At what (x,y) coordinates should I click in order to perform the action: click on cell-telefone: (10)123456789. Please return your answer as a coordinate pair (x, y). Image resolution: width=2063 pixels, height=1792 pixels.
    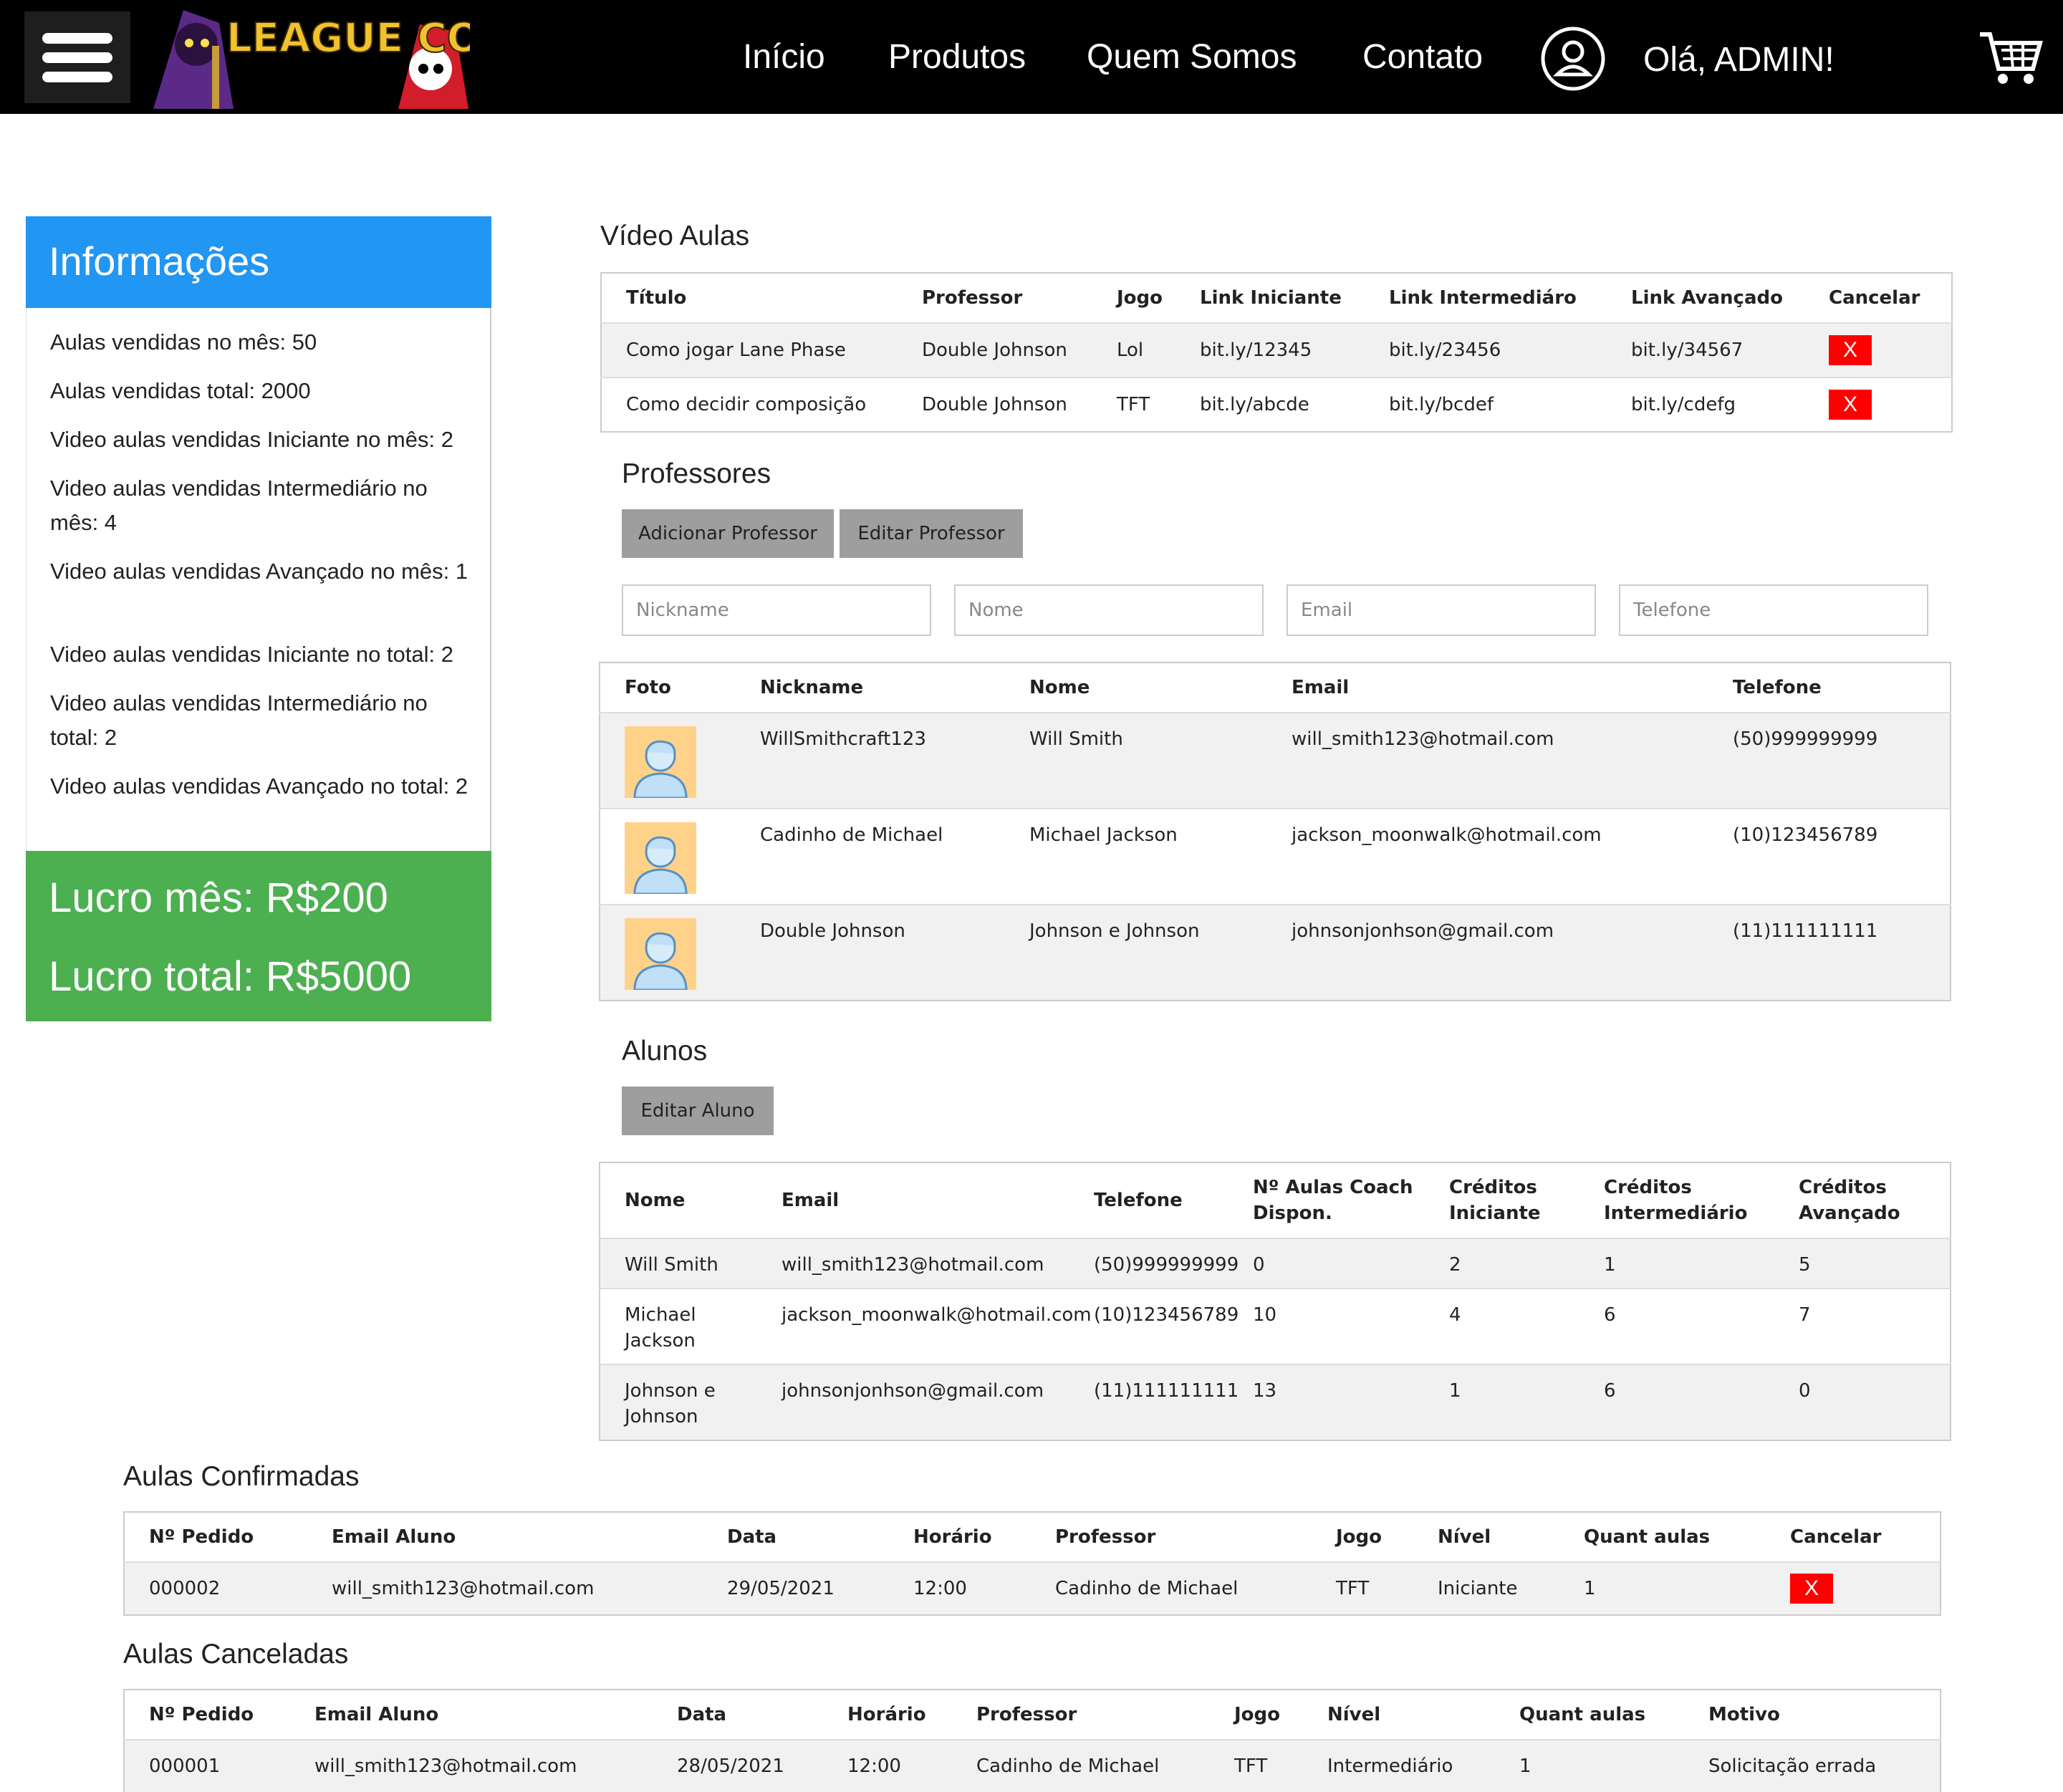
    Looking at the image, I should click on (1154, 1326).